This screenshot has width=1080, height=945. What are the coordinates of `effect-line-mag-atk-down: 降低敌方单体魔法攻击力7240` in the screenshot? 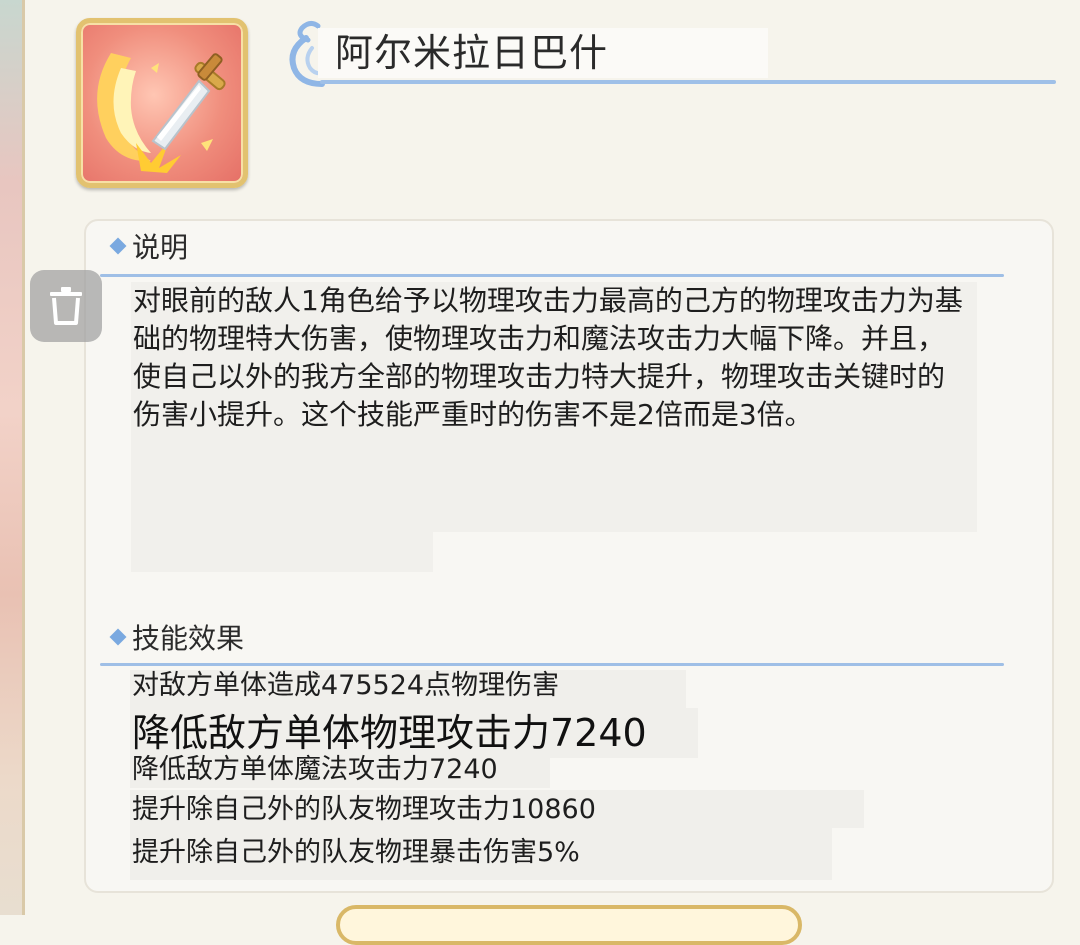 It's located at (315, 769).